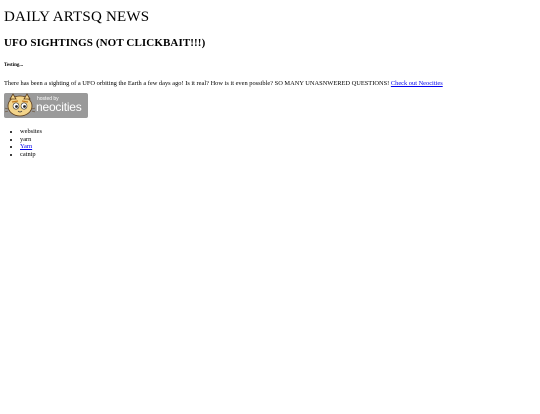 The width and height of the screenshot is (540, 414). Describe the element at coordinates (278, 147) in the screenshot. I see `list-item-yarn-link: Yarn` at that location.